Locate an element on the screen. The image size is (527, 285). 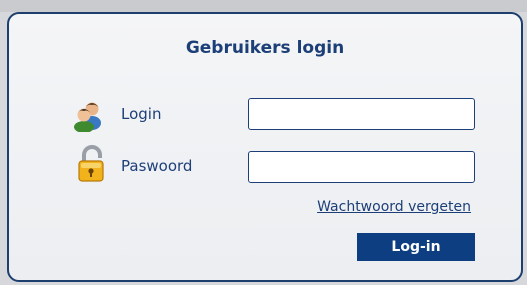
login-input is located at coordinates (361, 114).